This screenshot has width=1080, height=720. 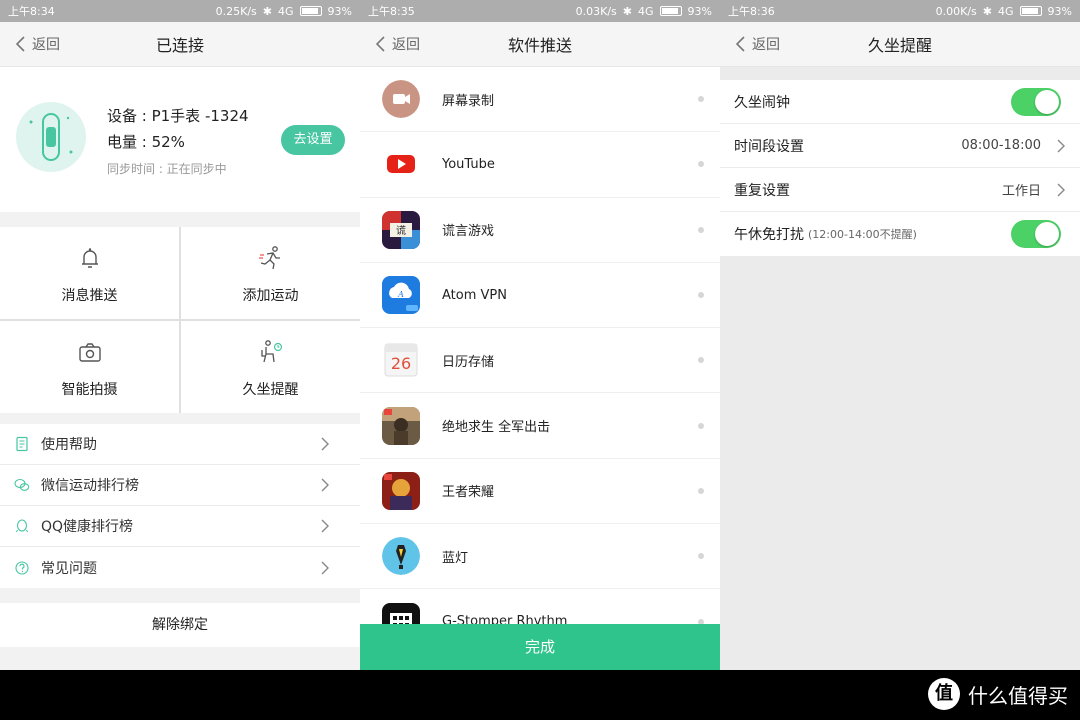 What do you see at coordinates (401, 490) in the screenshot?
I see `honor-of-kings-icon` at bounding box center [401, 490].